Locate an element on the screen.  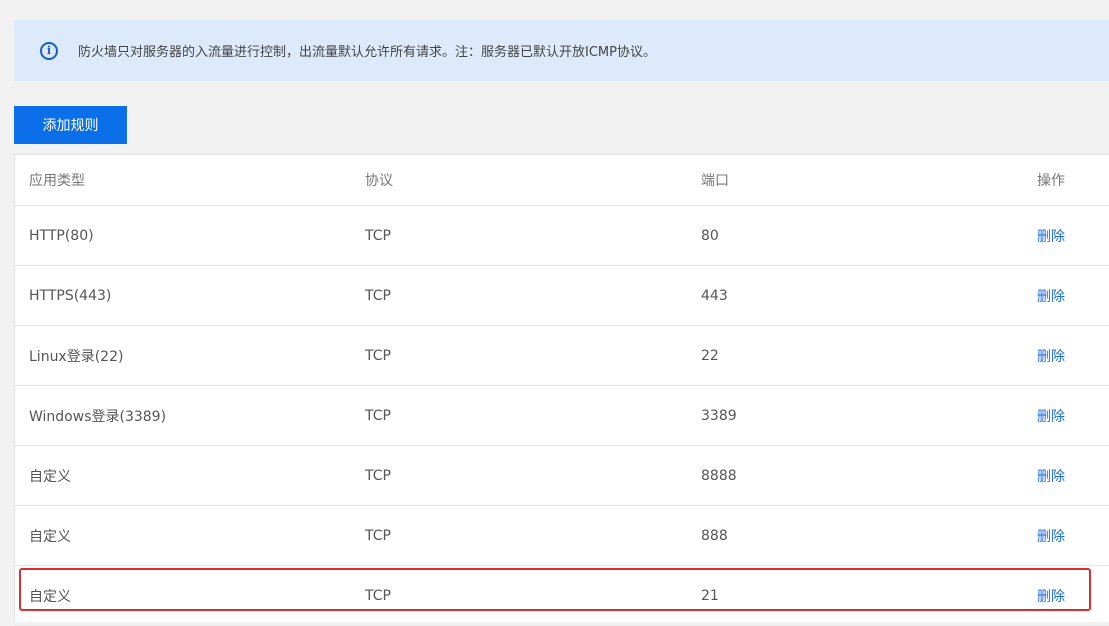
port-cell: 443 is located at coordinates (714, 295).